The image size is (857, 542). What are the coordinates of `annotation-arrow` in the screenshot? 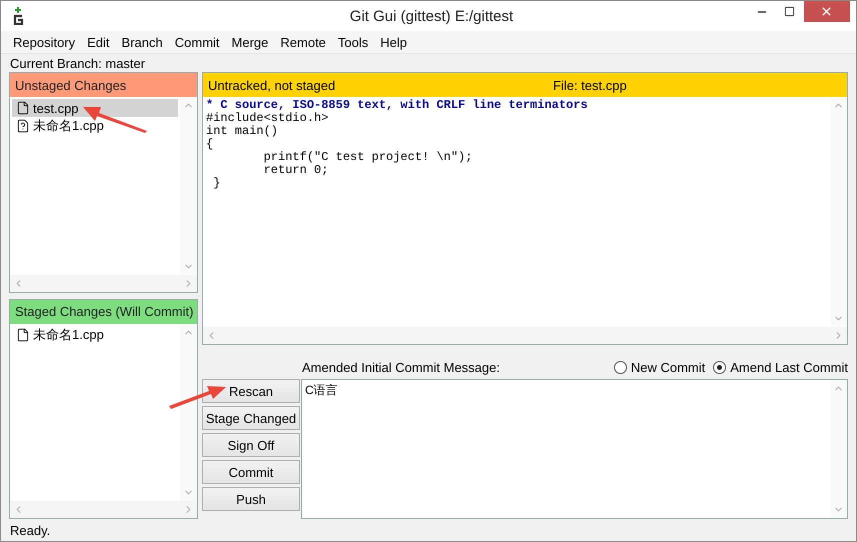 It's located at (198, 398).